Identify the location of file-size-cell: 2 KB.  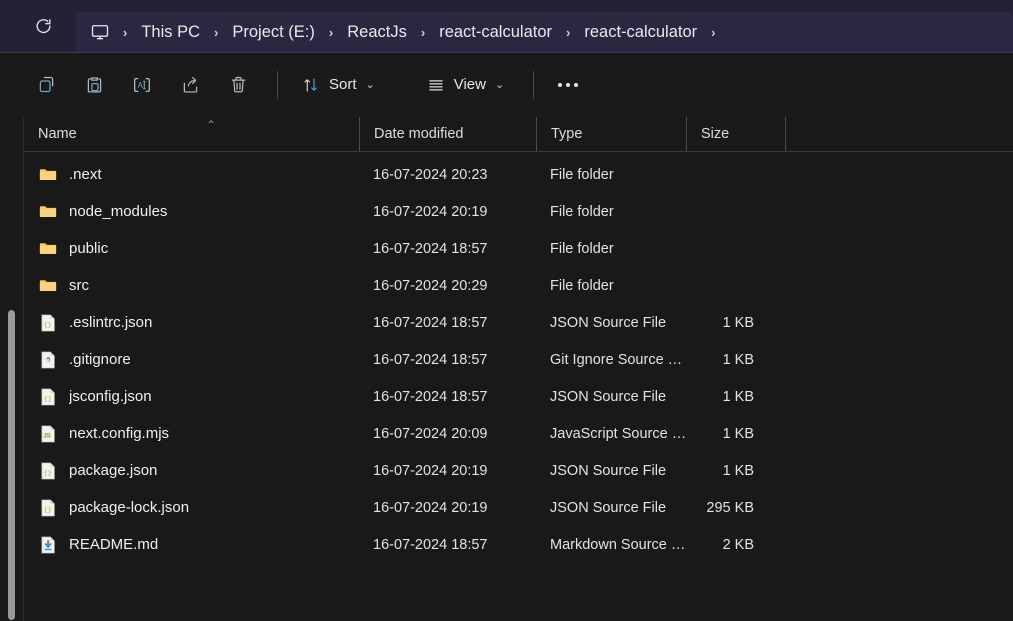
(738, 544).